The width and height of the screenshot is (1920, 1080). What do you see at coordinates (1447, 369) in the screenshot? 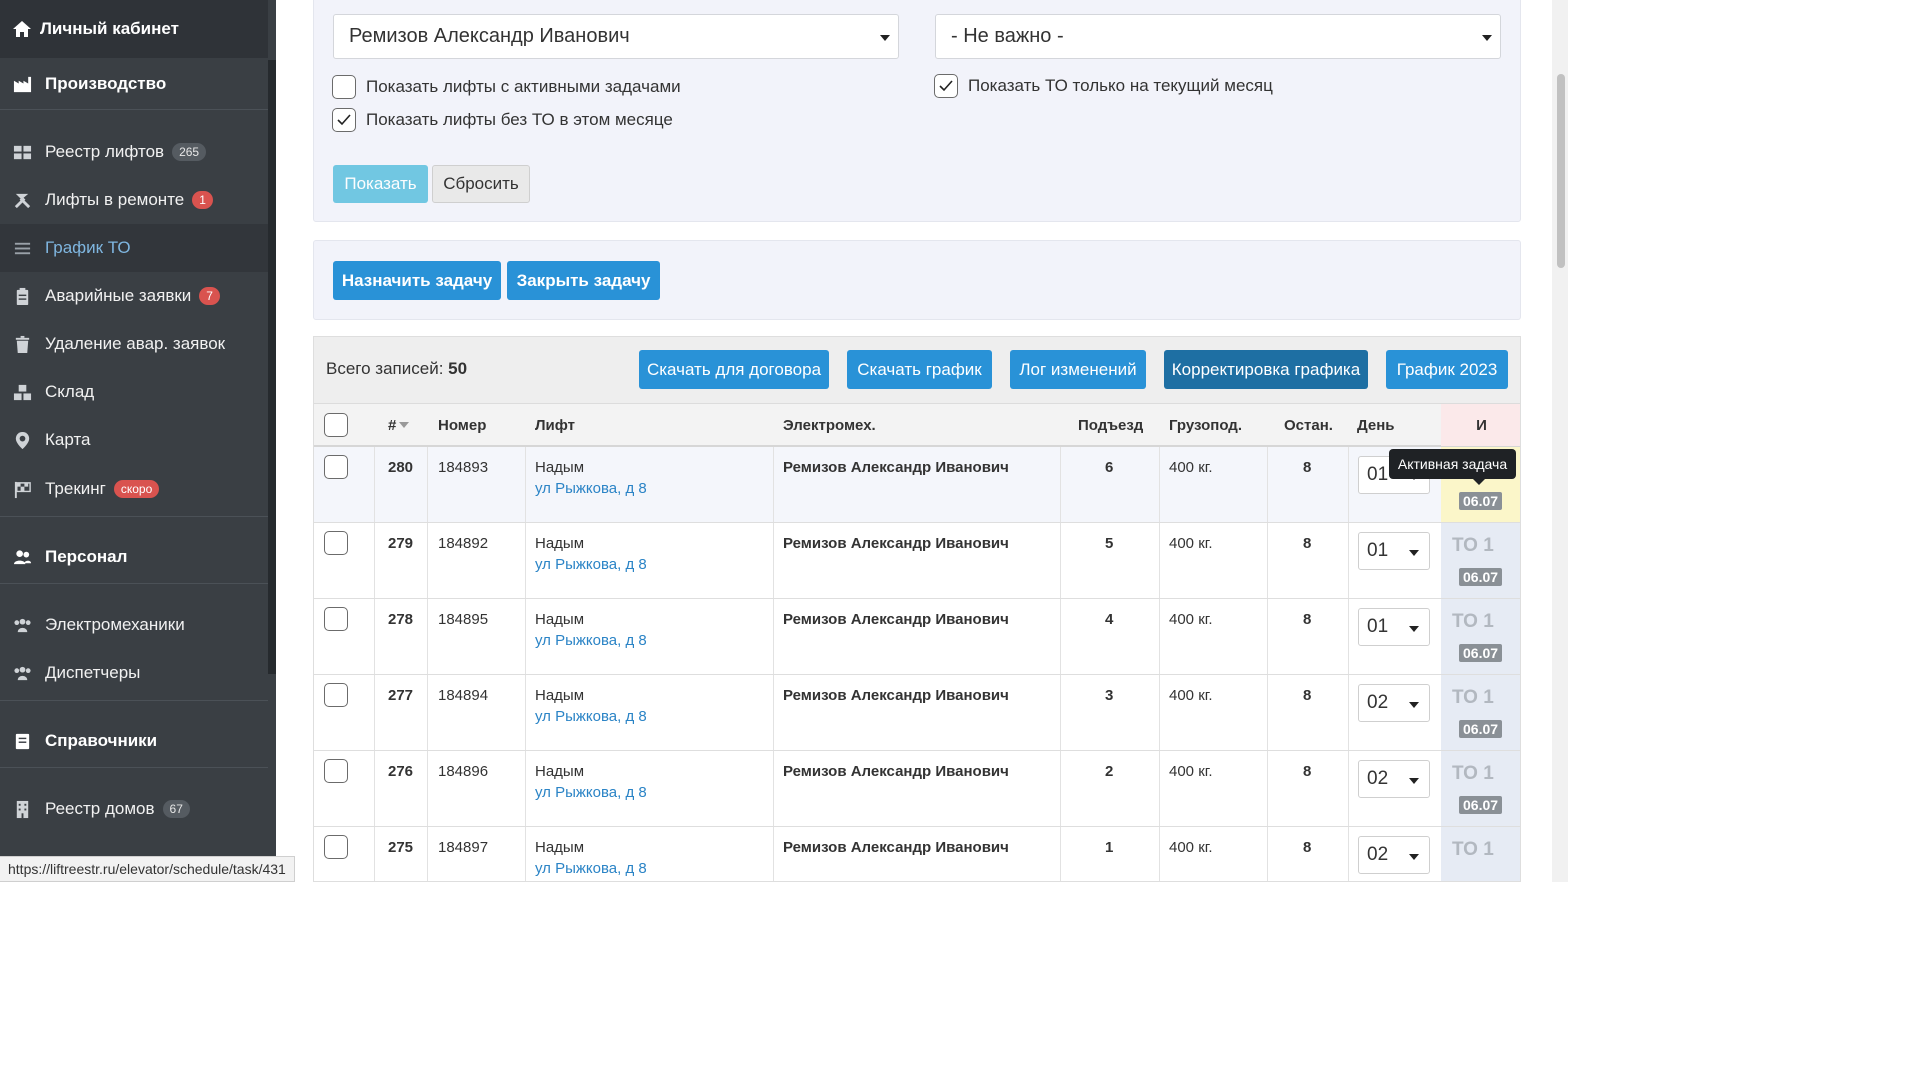
I see `schedule-2023-button: График 2023` at bounding box center [1447, 369].